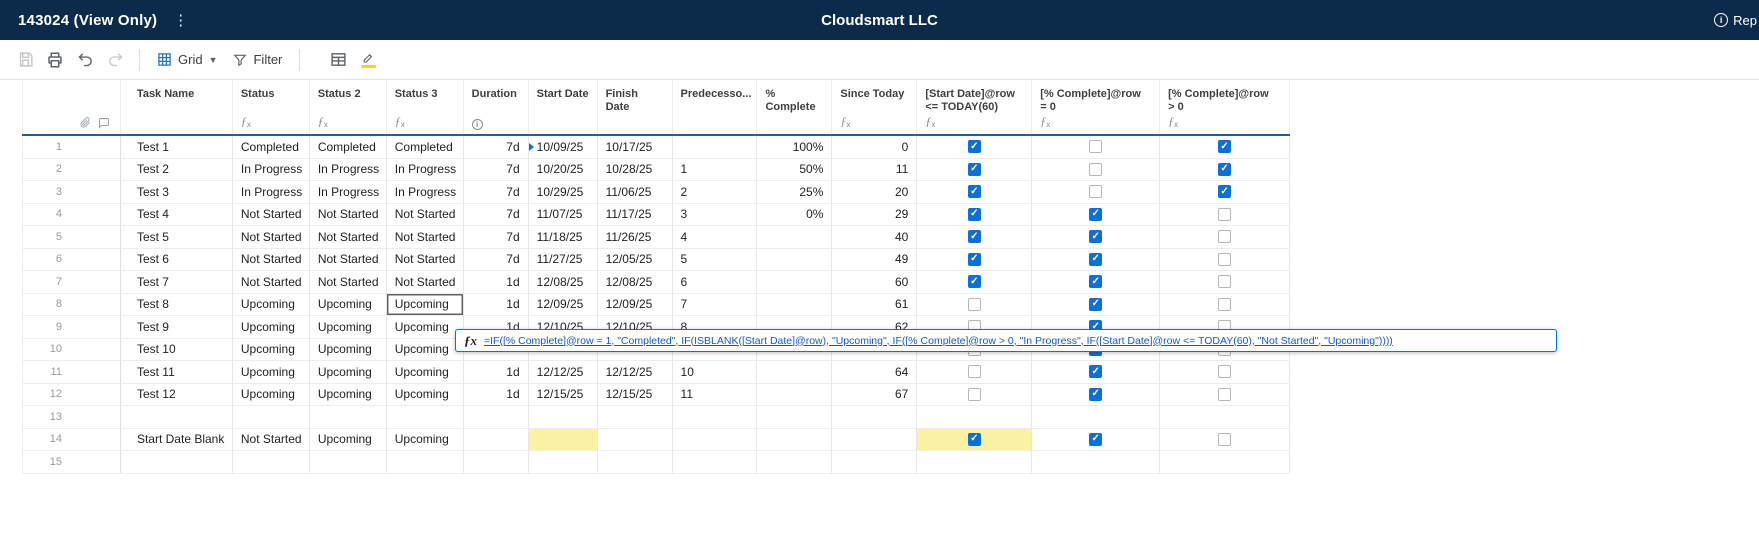 Image resolution: width=1759 pixels, height=541 pixels. I want to click on cell-start: 10/20/25, so click(563, 169).